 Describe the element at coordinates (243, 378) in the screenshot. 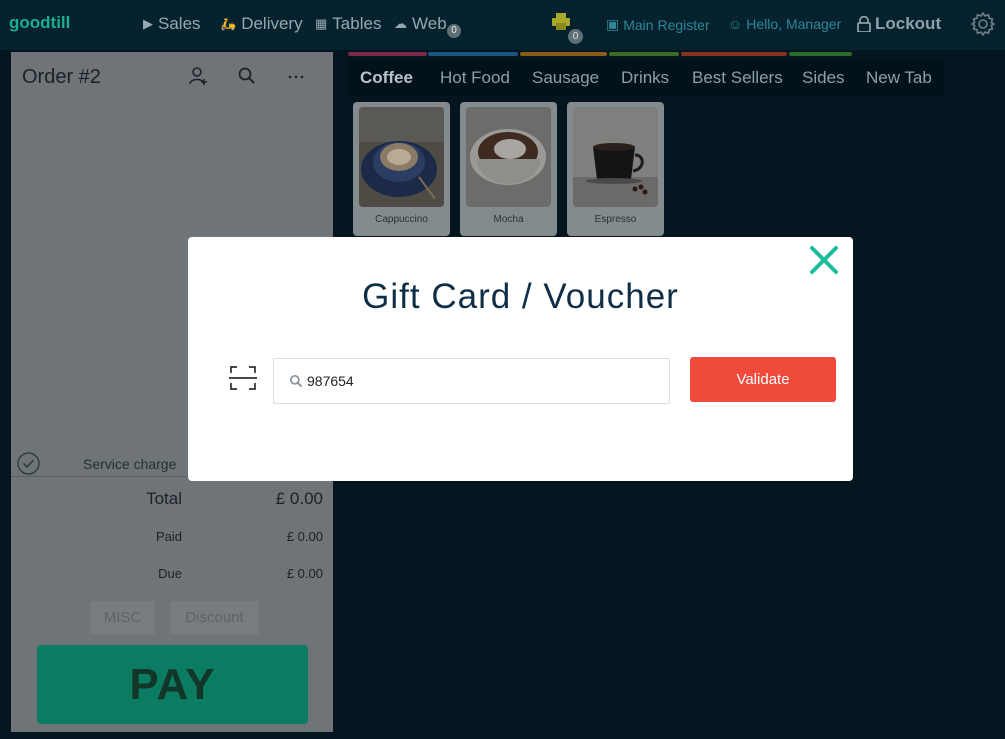

I see `barcode-scan-icon` at that location.